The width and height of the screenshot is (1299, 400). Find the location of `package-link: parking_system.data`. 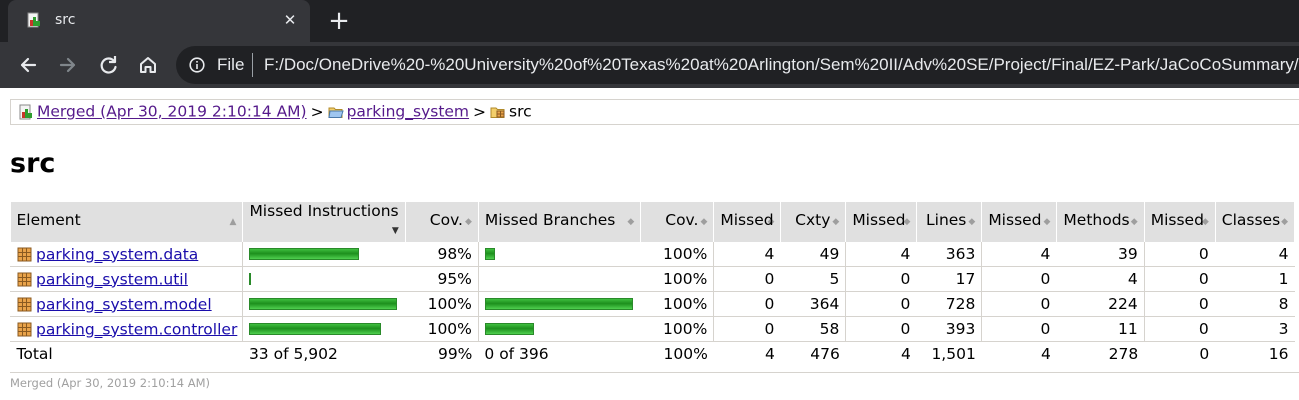

package-link: parking_system.data is located at coordinates (117, 254).